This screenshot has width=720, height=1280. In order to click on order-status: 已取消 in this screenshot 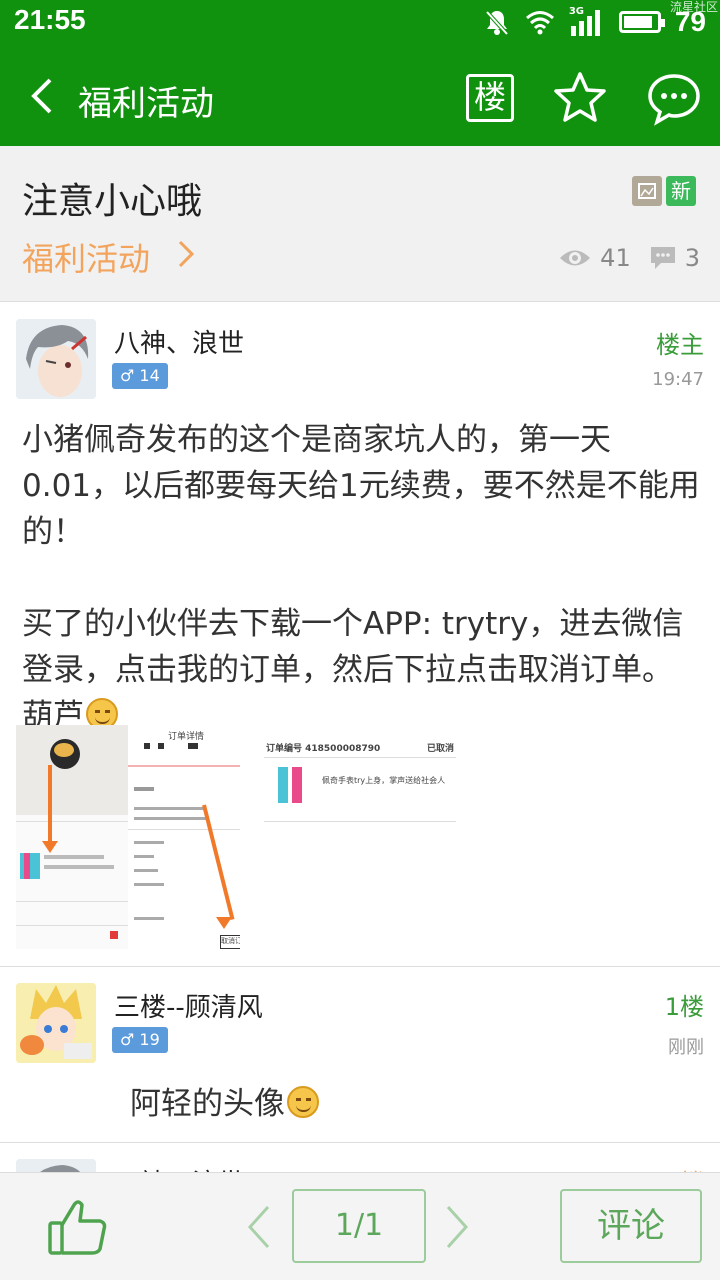, I will do `click(440, 749)`.